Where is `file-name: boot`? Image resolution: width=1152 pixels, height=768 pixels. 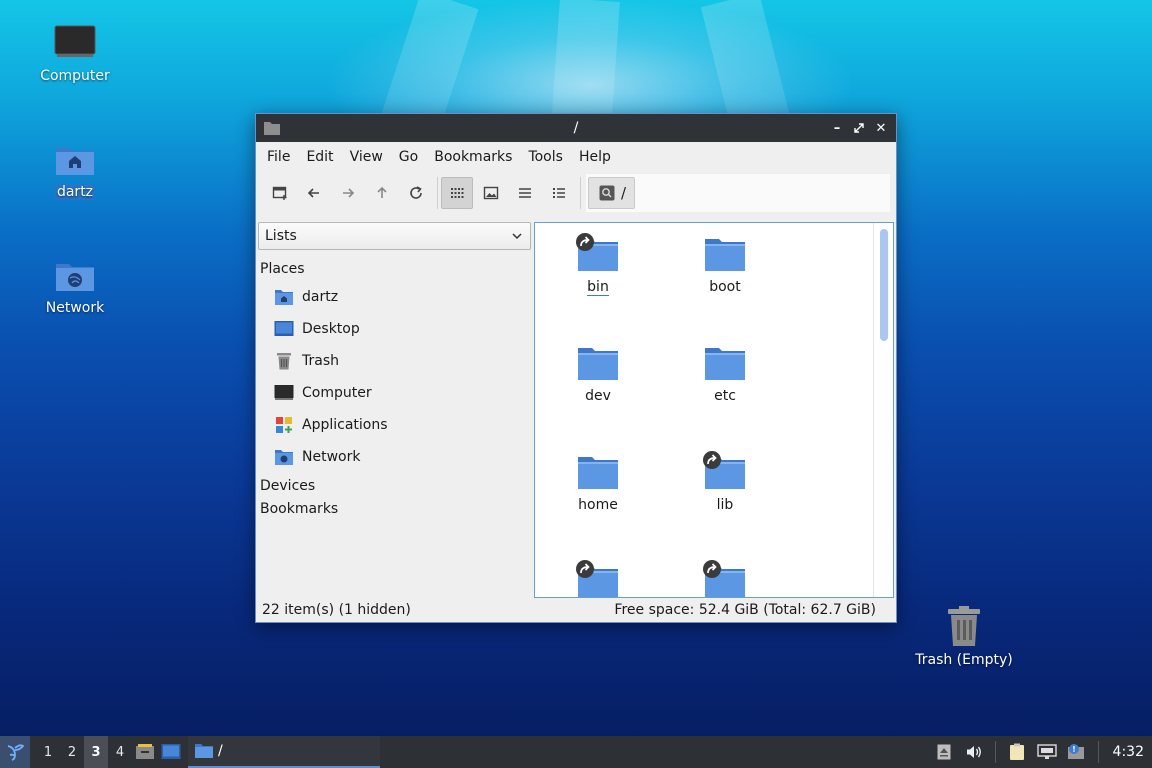
file-name: boot is located at coordinates (725, 287).